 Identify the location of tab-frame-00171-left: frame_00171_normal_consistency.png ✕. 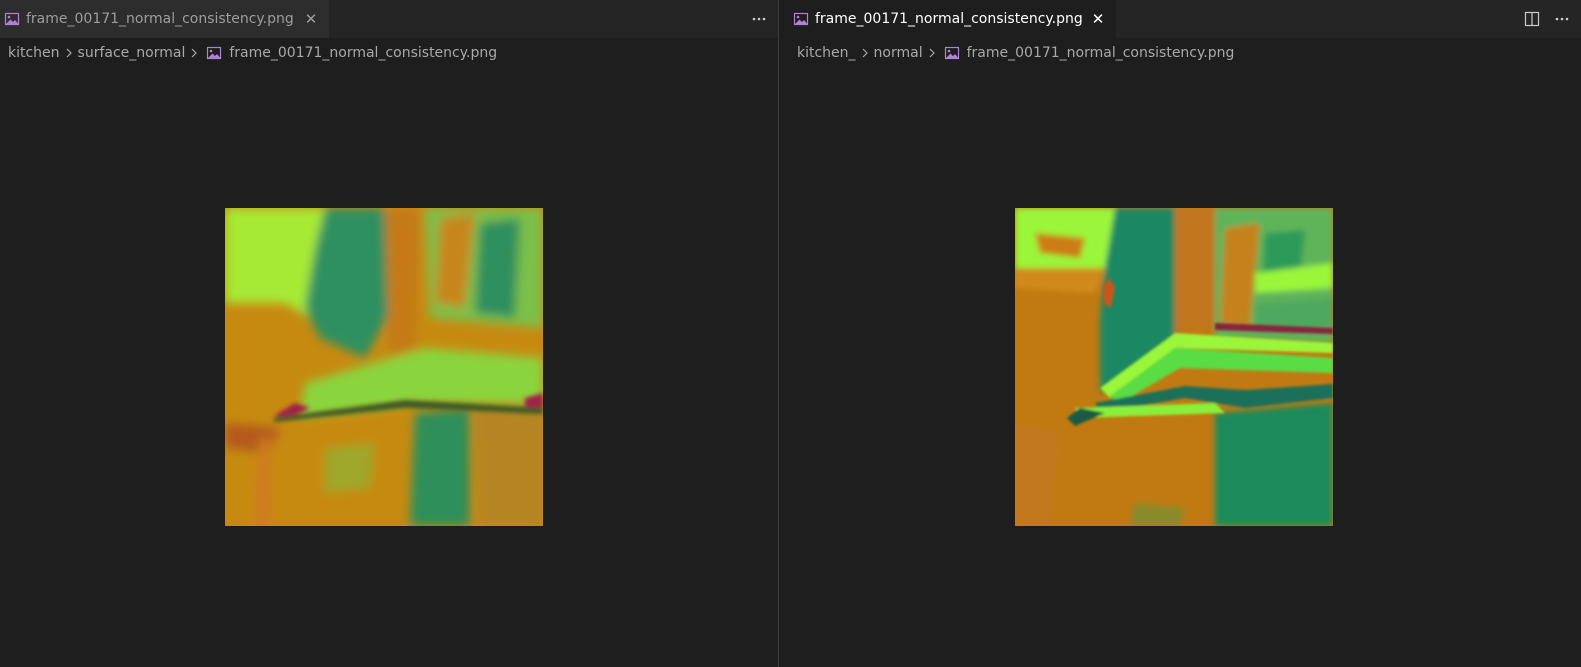
(164, 19).